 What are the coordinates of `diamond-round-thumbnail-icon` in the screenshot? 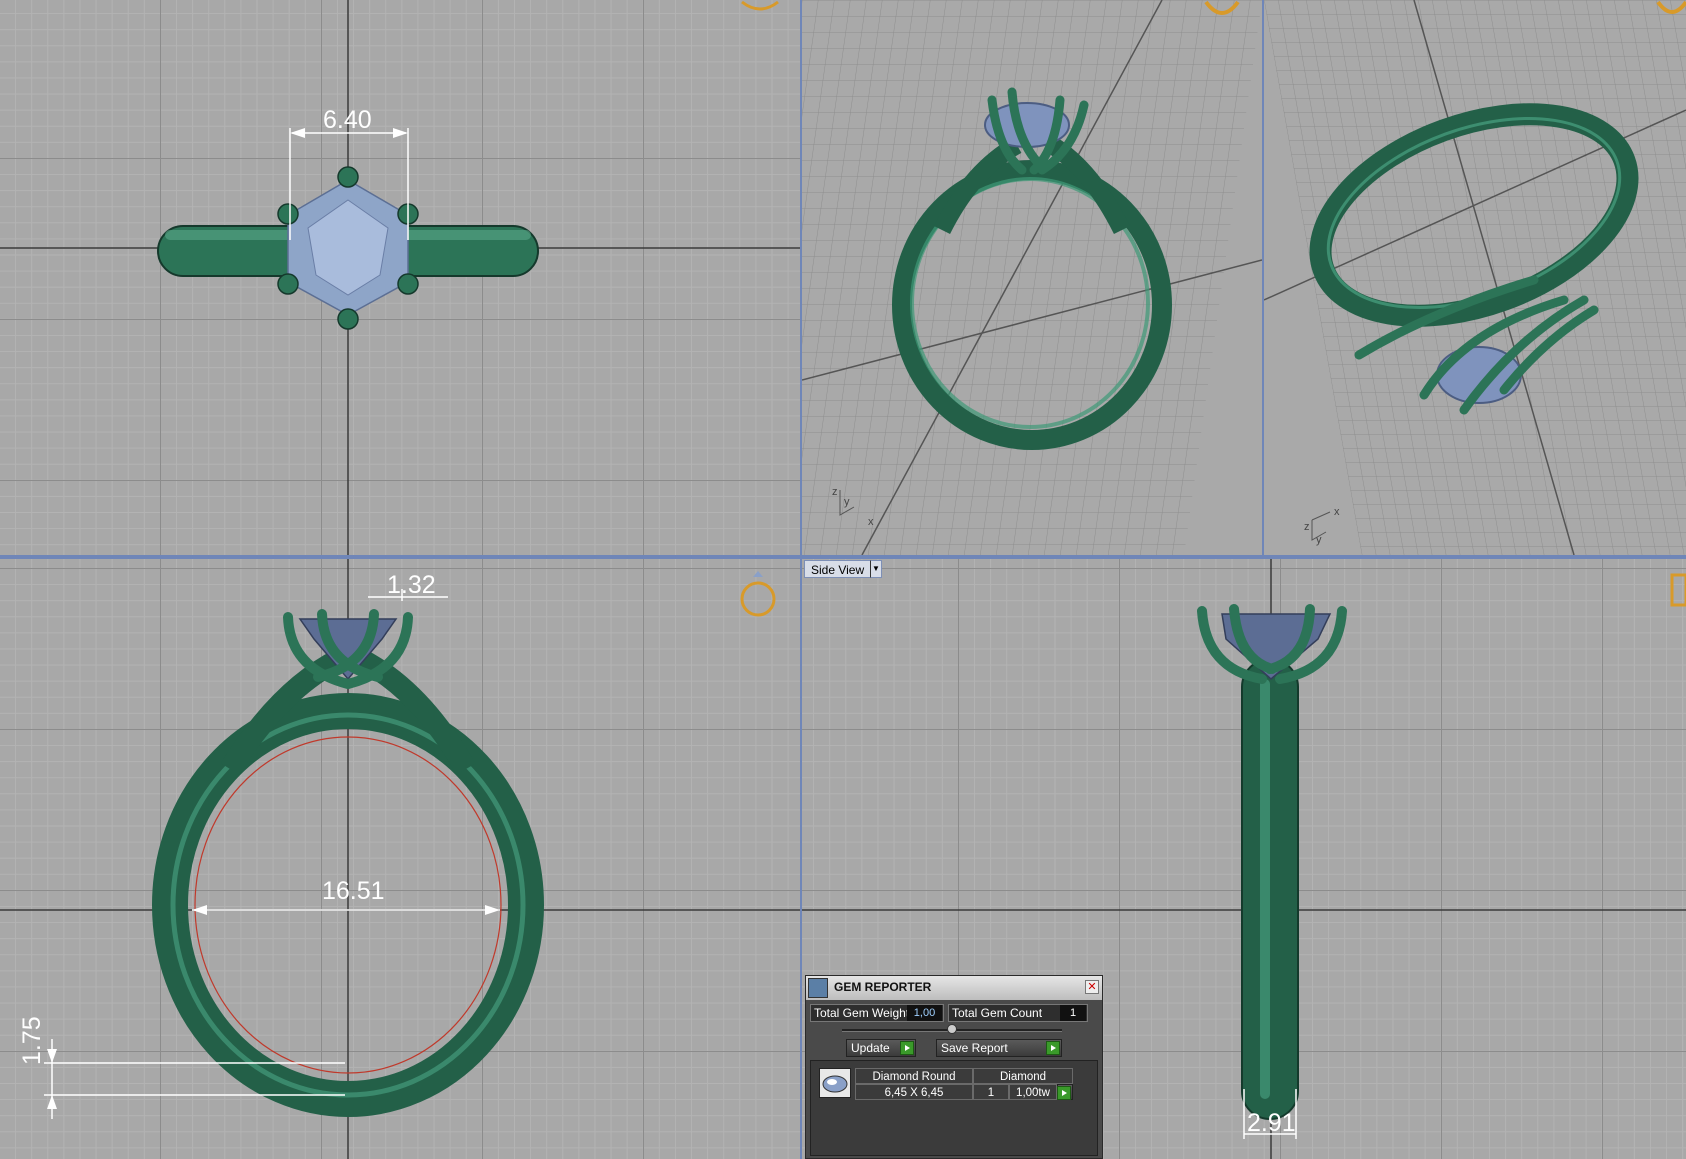 It's located at (835, 1083).